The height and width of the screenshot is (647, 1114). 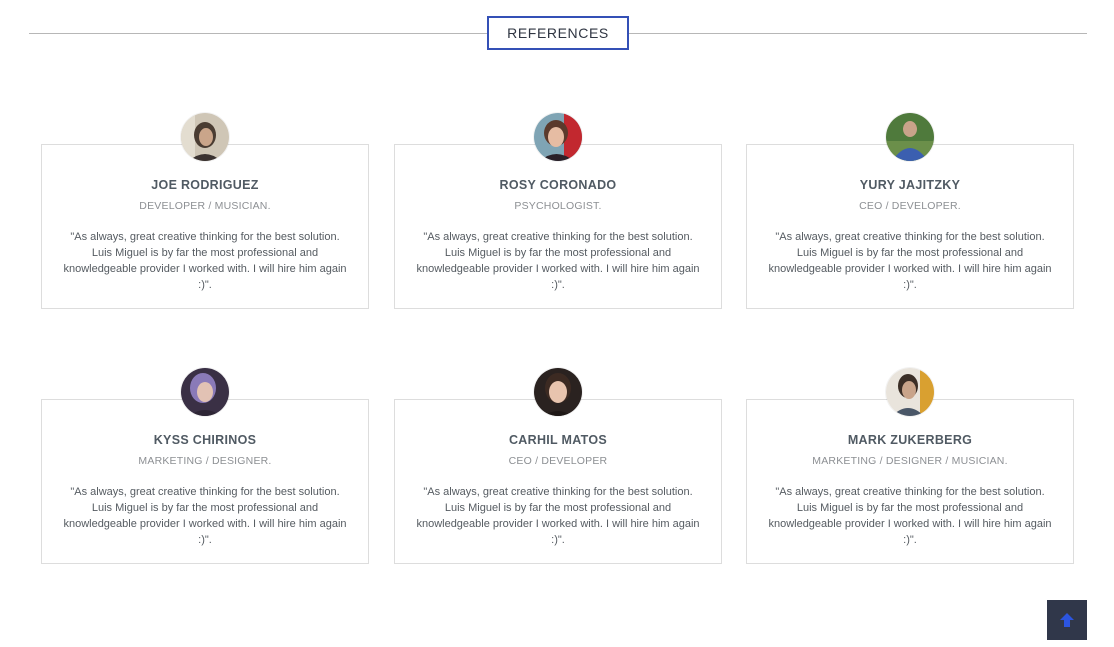 What do you see at coordinates (910, 185) in the screenshot?
I see `reference-name: YURY JAJITZKY` at bounding box center [910, 185].